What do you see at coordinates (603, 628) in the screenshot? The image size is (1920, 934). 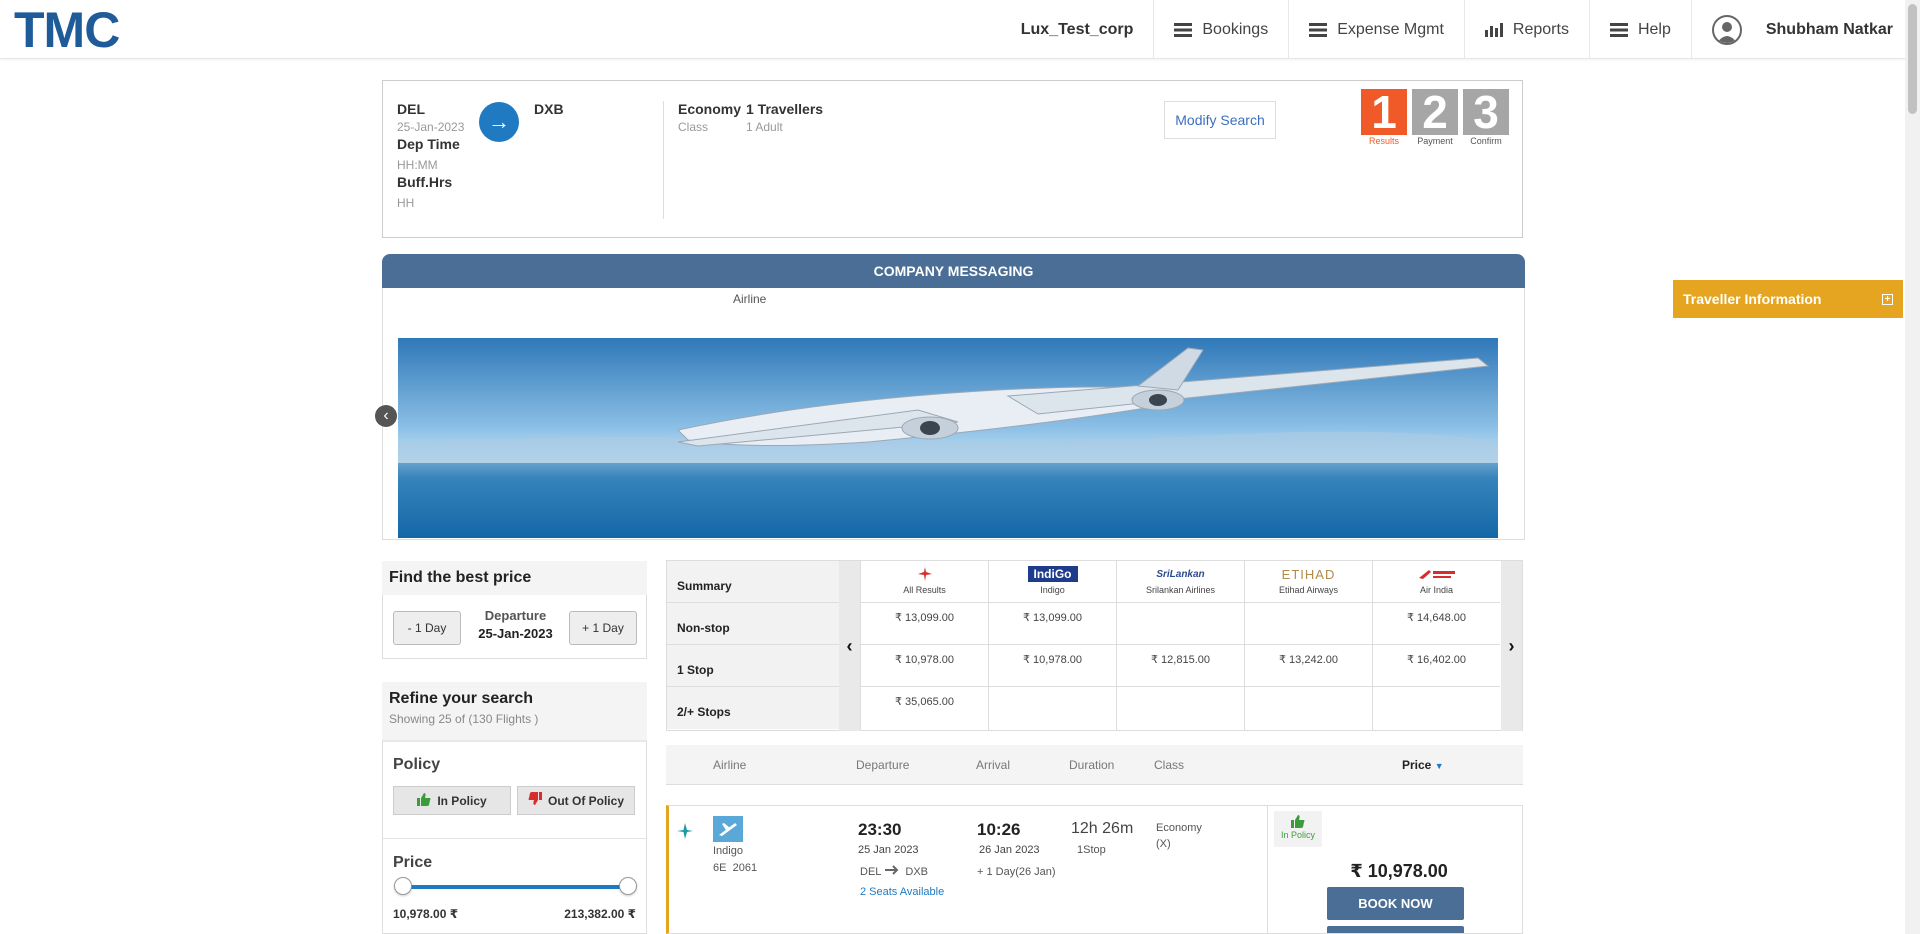 I see `plus-one-day-button: + 1 Day` at bounding box center [603, 628].